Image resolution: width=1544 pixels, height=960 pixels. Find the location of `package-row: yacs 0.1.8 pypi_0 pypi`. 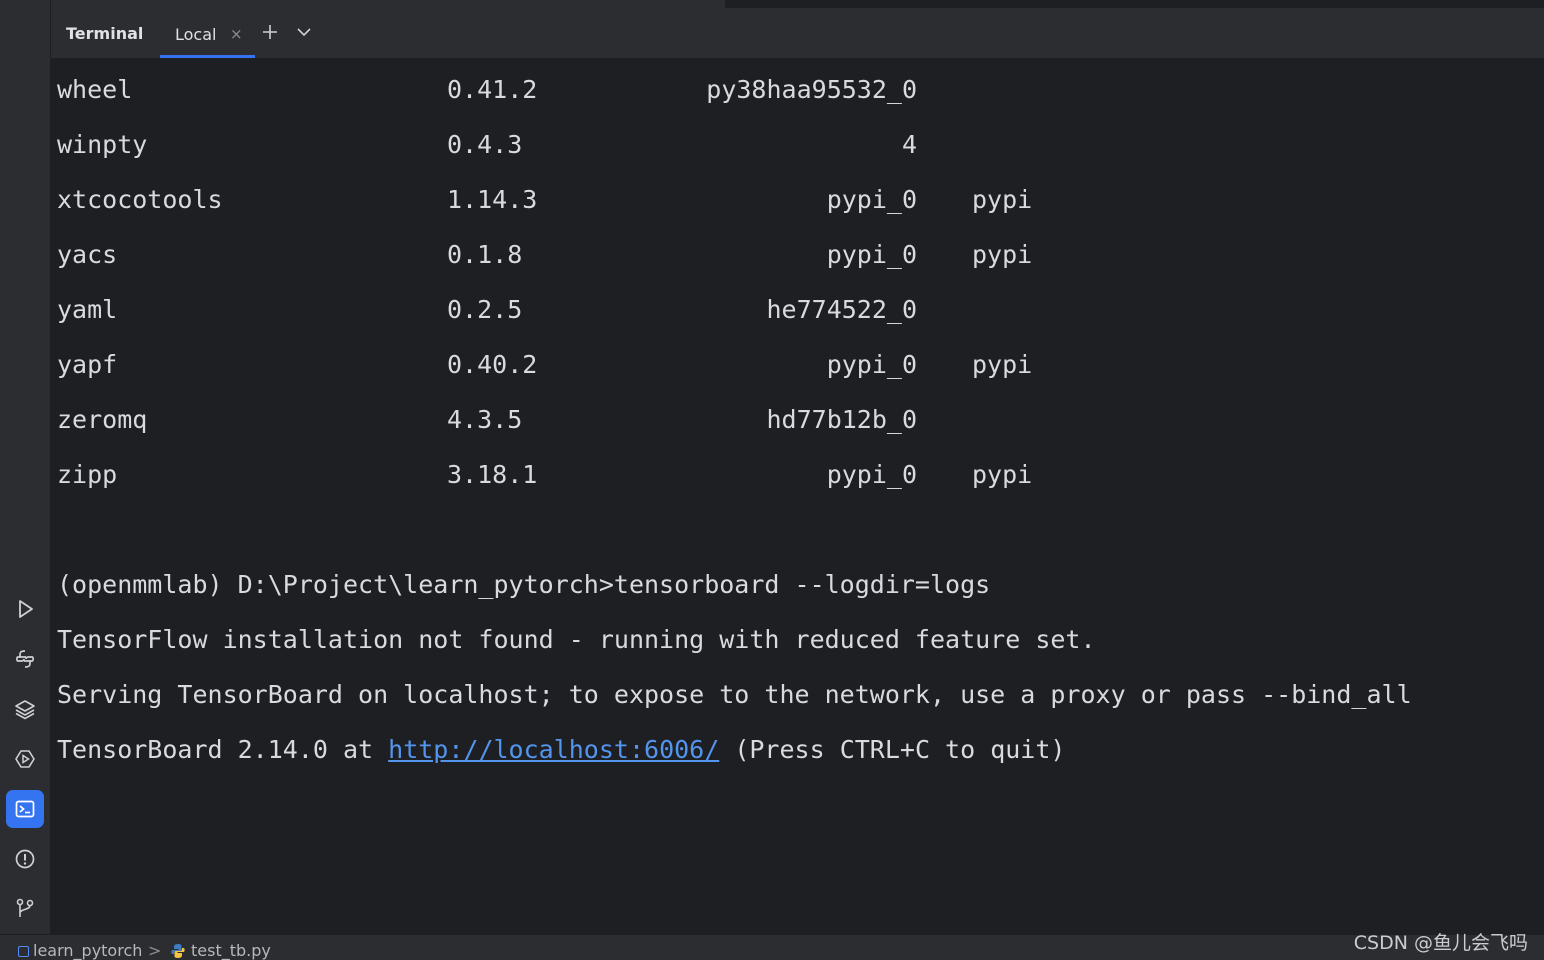

package-row: yacs 0.1.8 pypi_0 pypi is located at coordinates (544, 255).